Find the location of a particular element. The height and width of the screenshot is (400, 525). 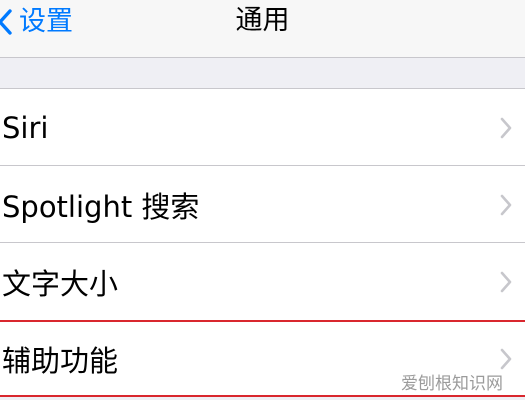

list-item-label: 辅助功能 is located at coordinates (60, 360).